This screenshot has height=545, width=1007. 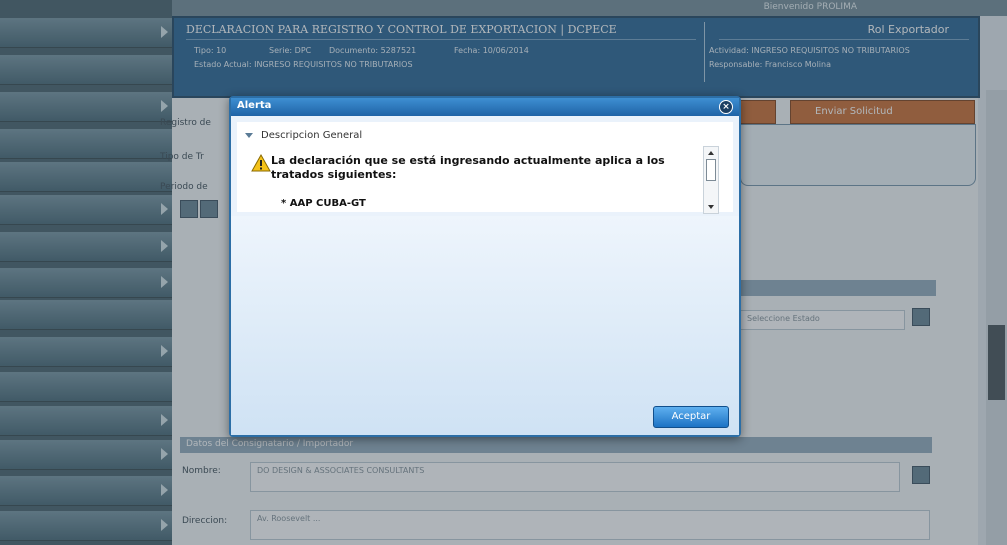 I want to click on scroll-up-icon, so click(x=711, y=153).